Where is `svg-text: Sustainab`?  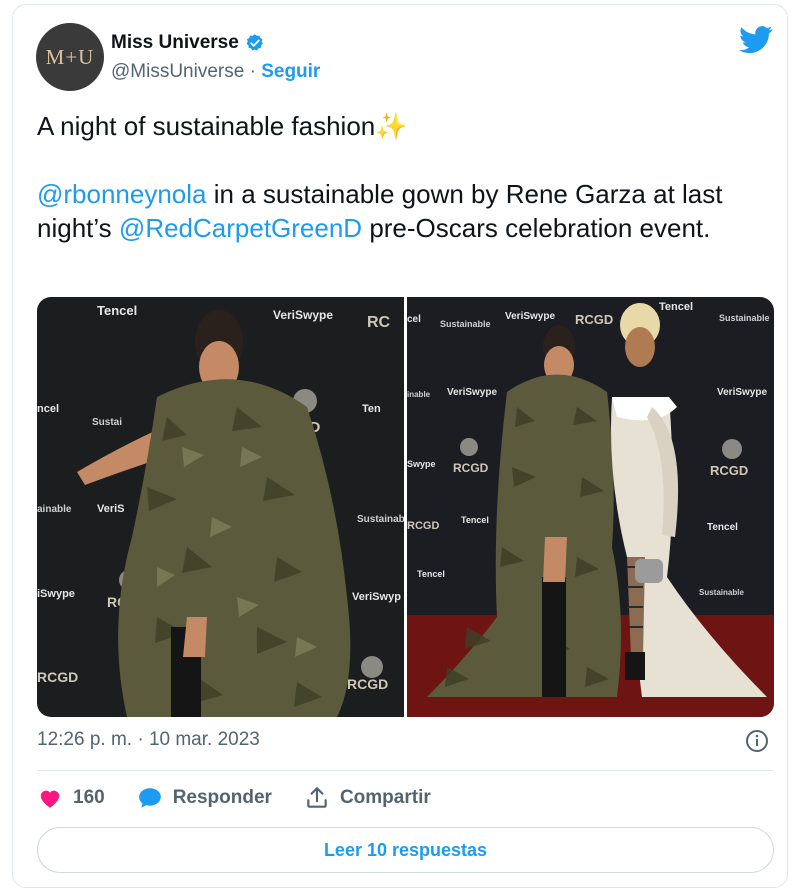
svg-text: Sustainab is located at coordinates (380, 519).